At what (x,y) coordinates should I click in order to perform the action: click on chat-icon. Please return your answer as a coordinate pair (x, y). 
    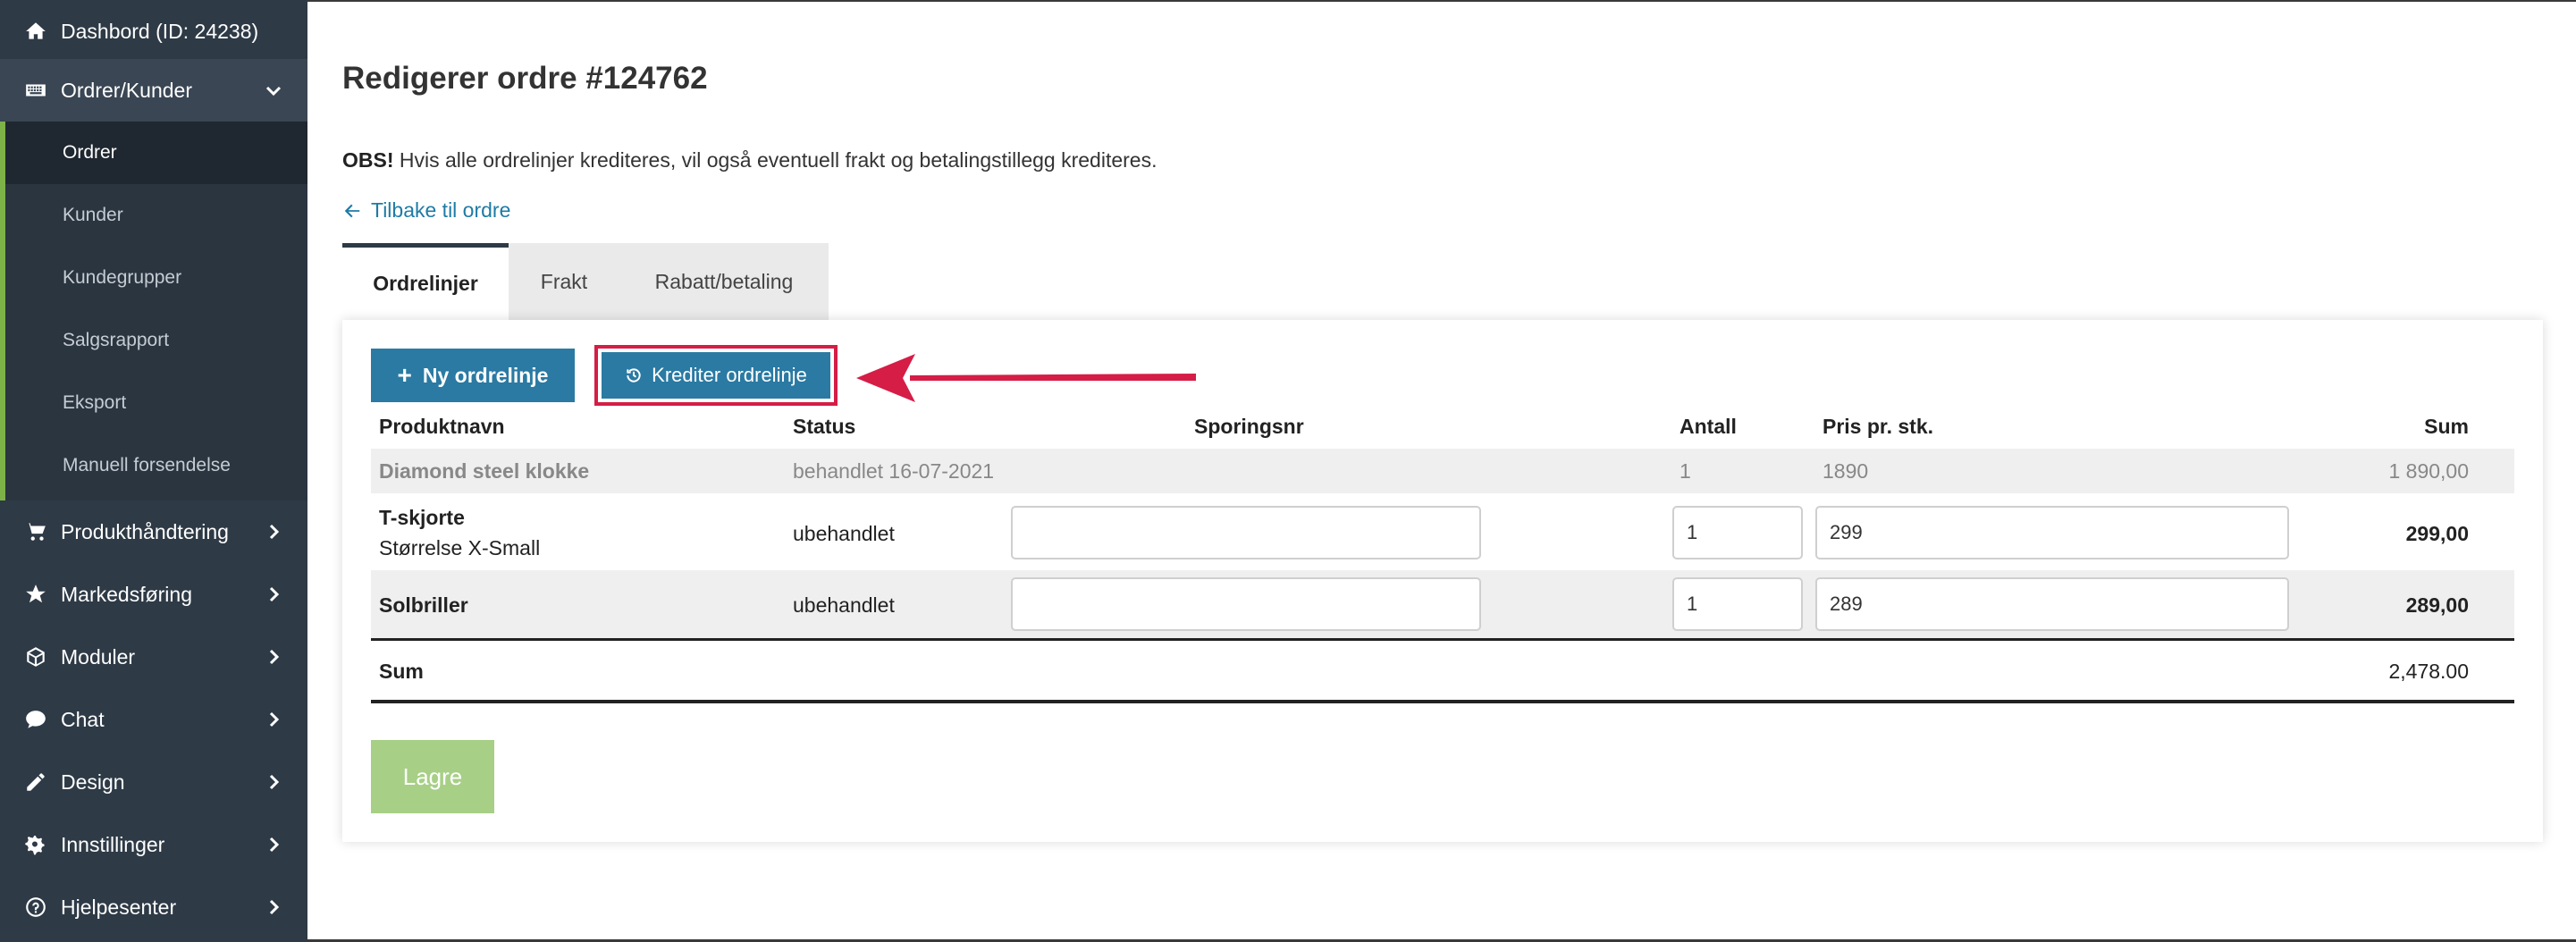
    Looking at the image, I should click on (36, 719).